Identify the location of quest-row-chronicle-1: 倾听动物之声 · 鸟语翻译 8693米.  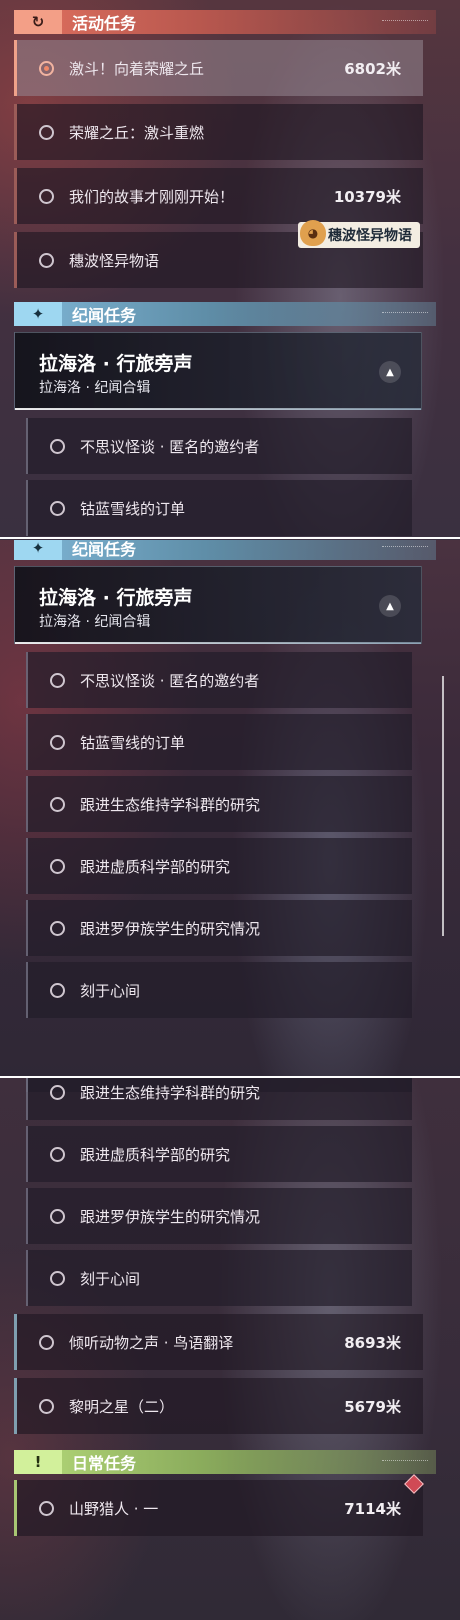
(218, 1342).